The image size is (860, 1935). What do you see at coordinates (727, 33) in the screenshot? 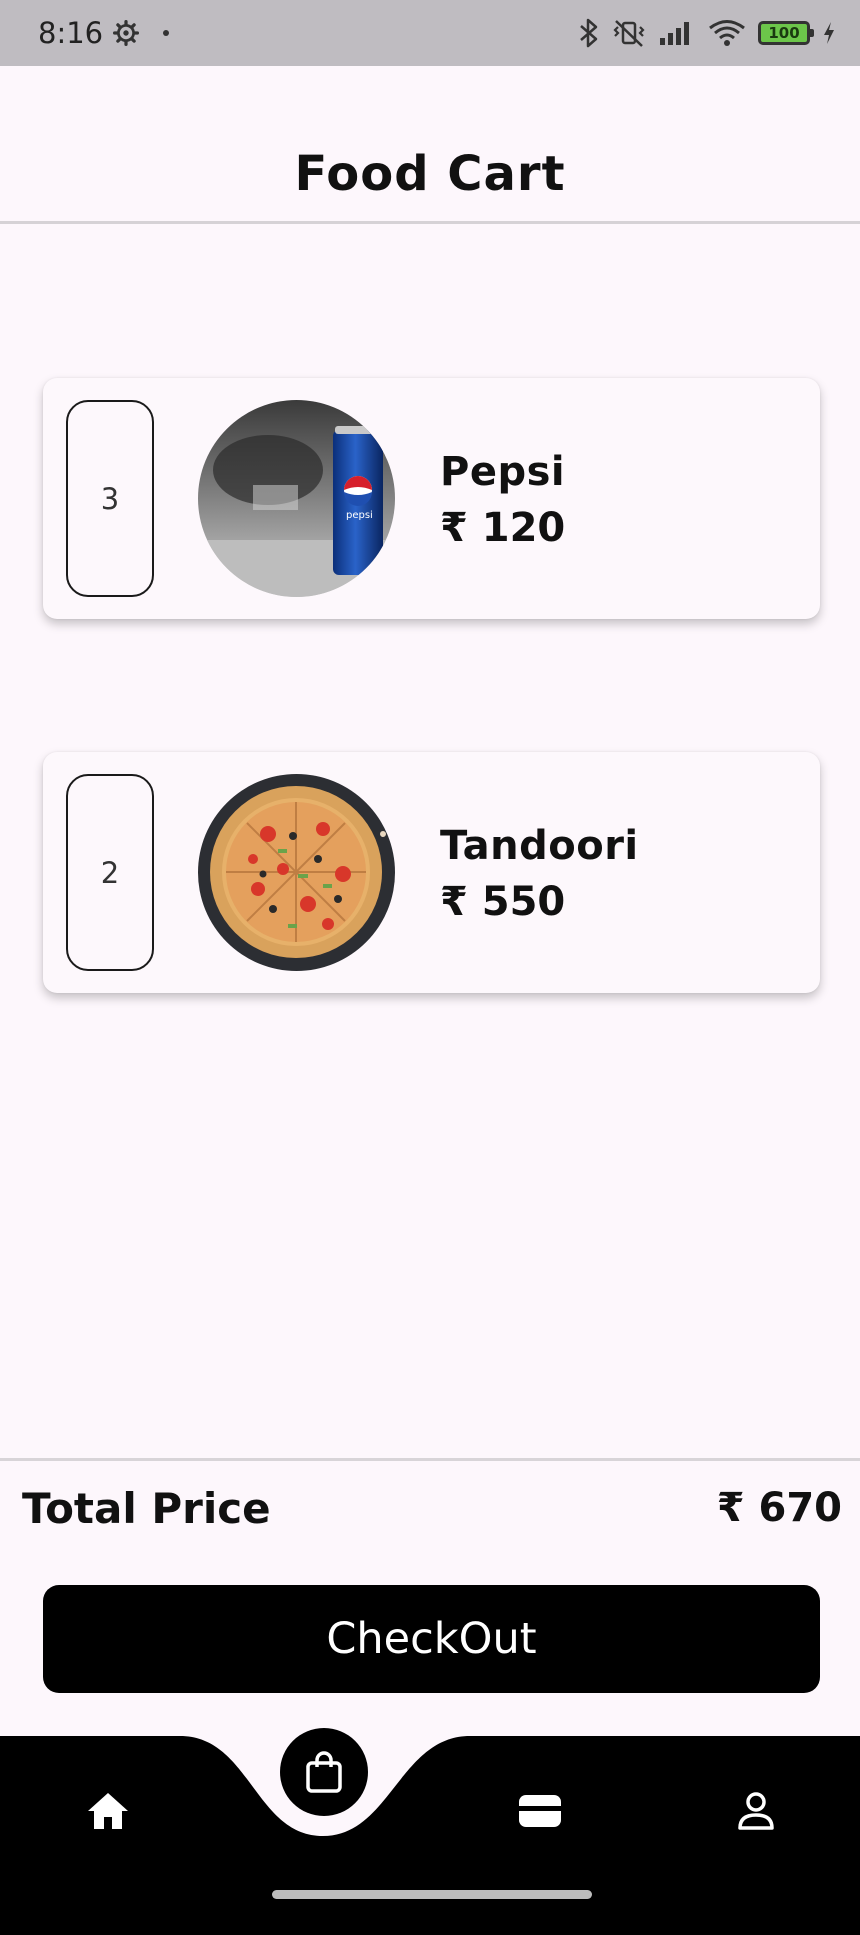
I see `wifi-icon` at bounding box center [727, 33].